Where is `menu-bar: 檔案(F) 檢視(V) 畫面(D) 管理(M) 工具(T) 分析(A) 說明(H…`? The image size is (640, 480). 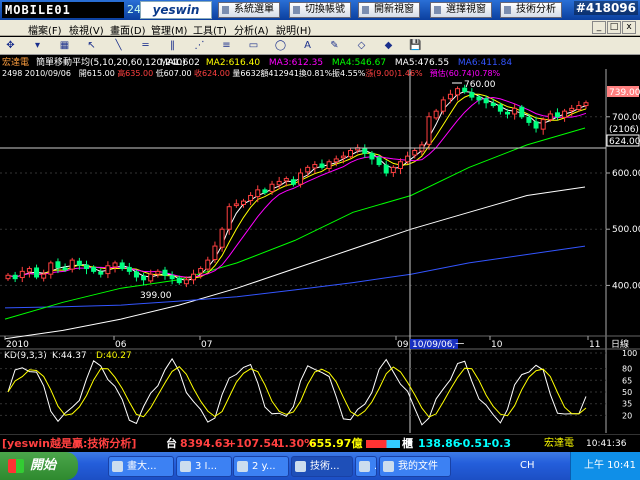
menu-bar: 檔案(F) 檢視(V) 畫面(D) 管理(M) 工具(T) 分析(A) 說明(H… is located at coordinates (320, 28).